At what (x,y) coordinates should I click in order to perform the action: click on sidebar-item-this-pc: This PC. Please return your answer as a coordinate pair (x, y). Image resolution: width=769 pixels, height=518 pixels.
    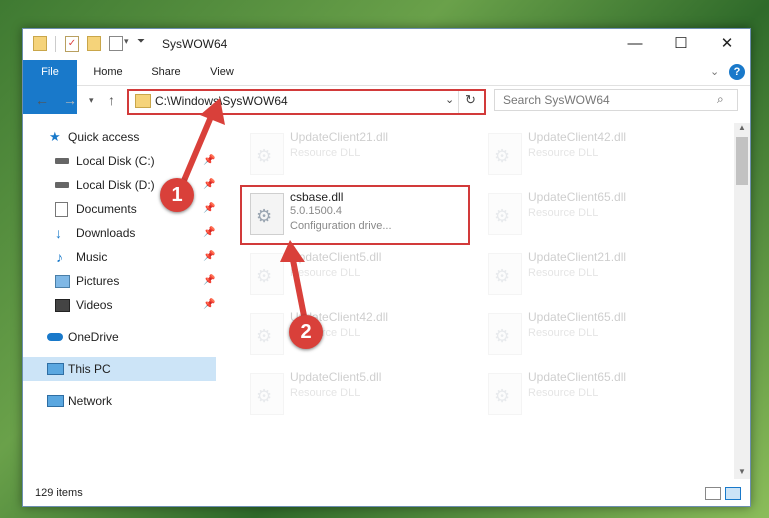
    Looking at the image, I should click on (119, 369).